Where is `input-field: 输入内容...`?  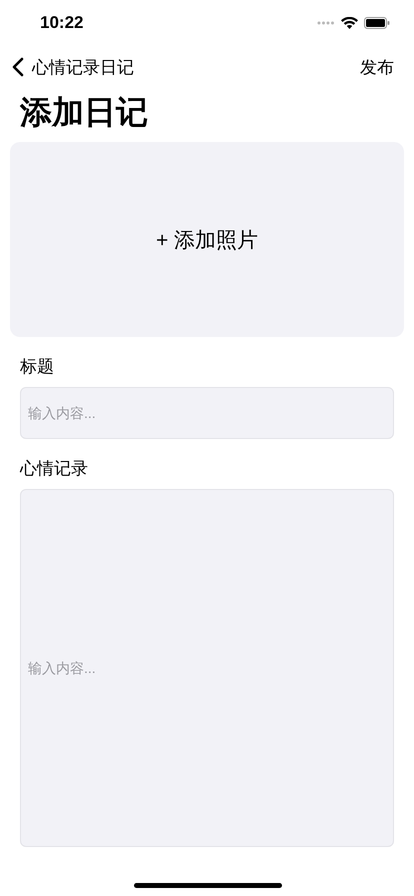
input-field: 输入内容... is located at coordinates (207, 413).